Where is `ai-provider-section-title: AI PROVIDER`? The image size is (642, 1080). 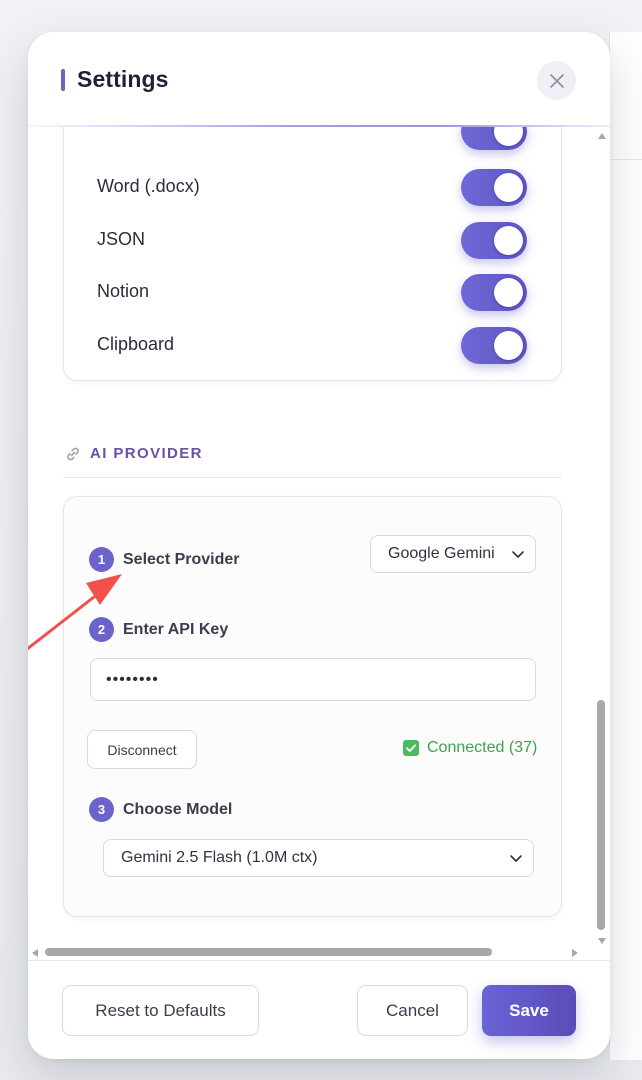 ai-provider-section-title: AI PROVIDER is located at coordinates (146, 453).